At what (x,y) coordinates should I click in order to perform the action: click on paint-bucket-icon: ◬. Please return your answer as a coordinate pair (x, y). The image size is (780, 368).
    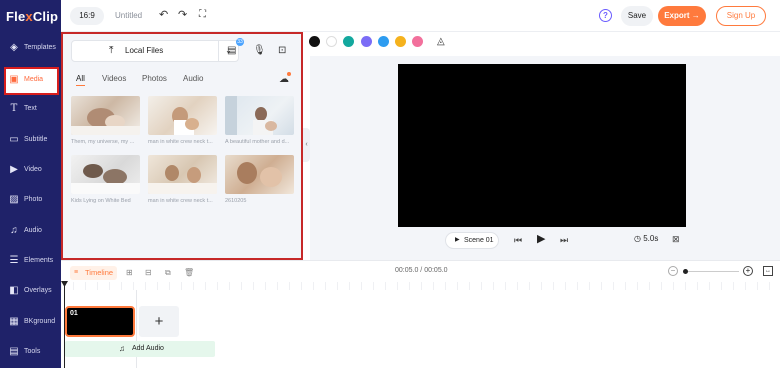
    Looking at the image, I should click on (441, 41).